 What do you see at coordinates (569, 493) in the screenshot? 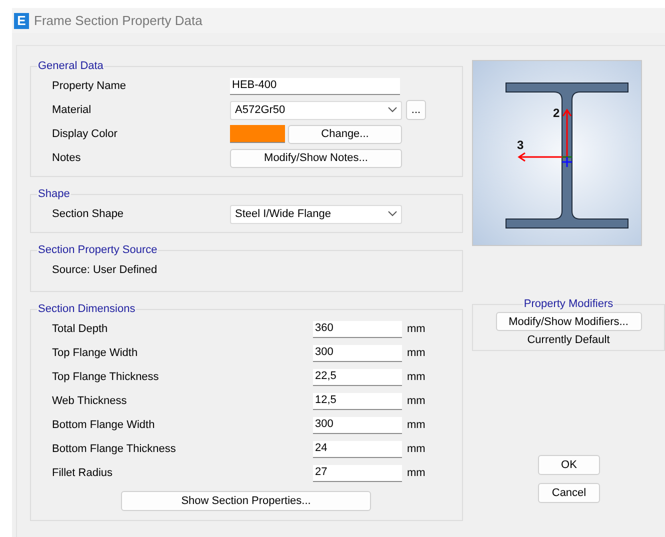
I see `dialog-button: Cancel` at bounding box center [569, 493].